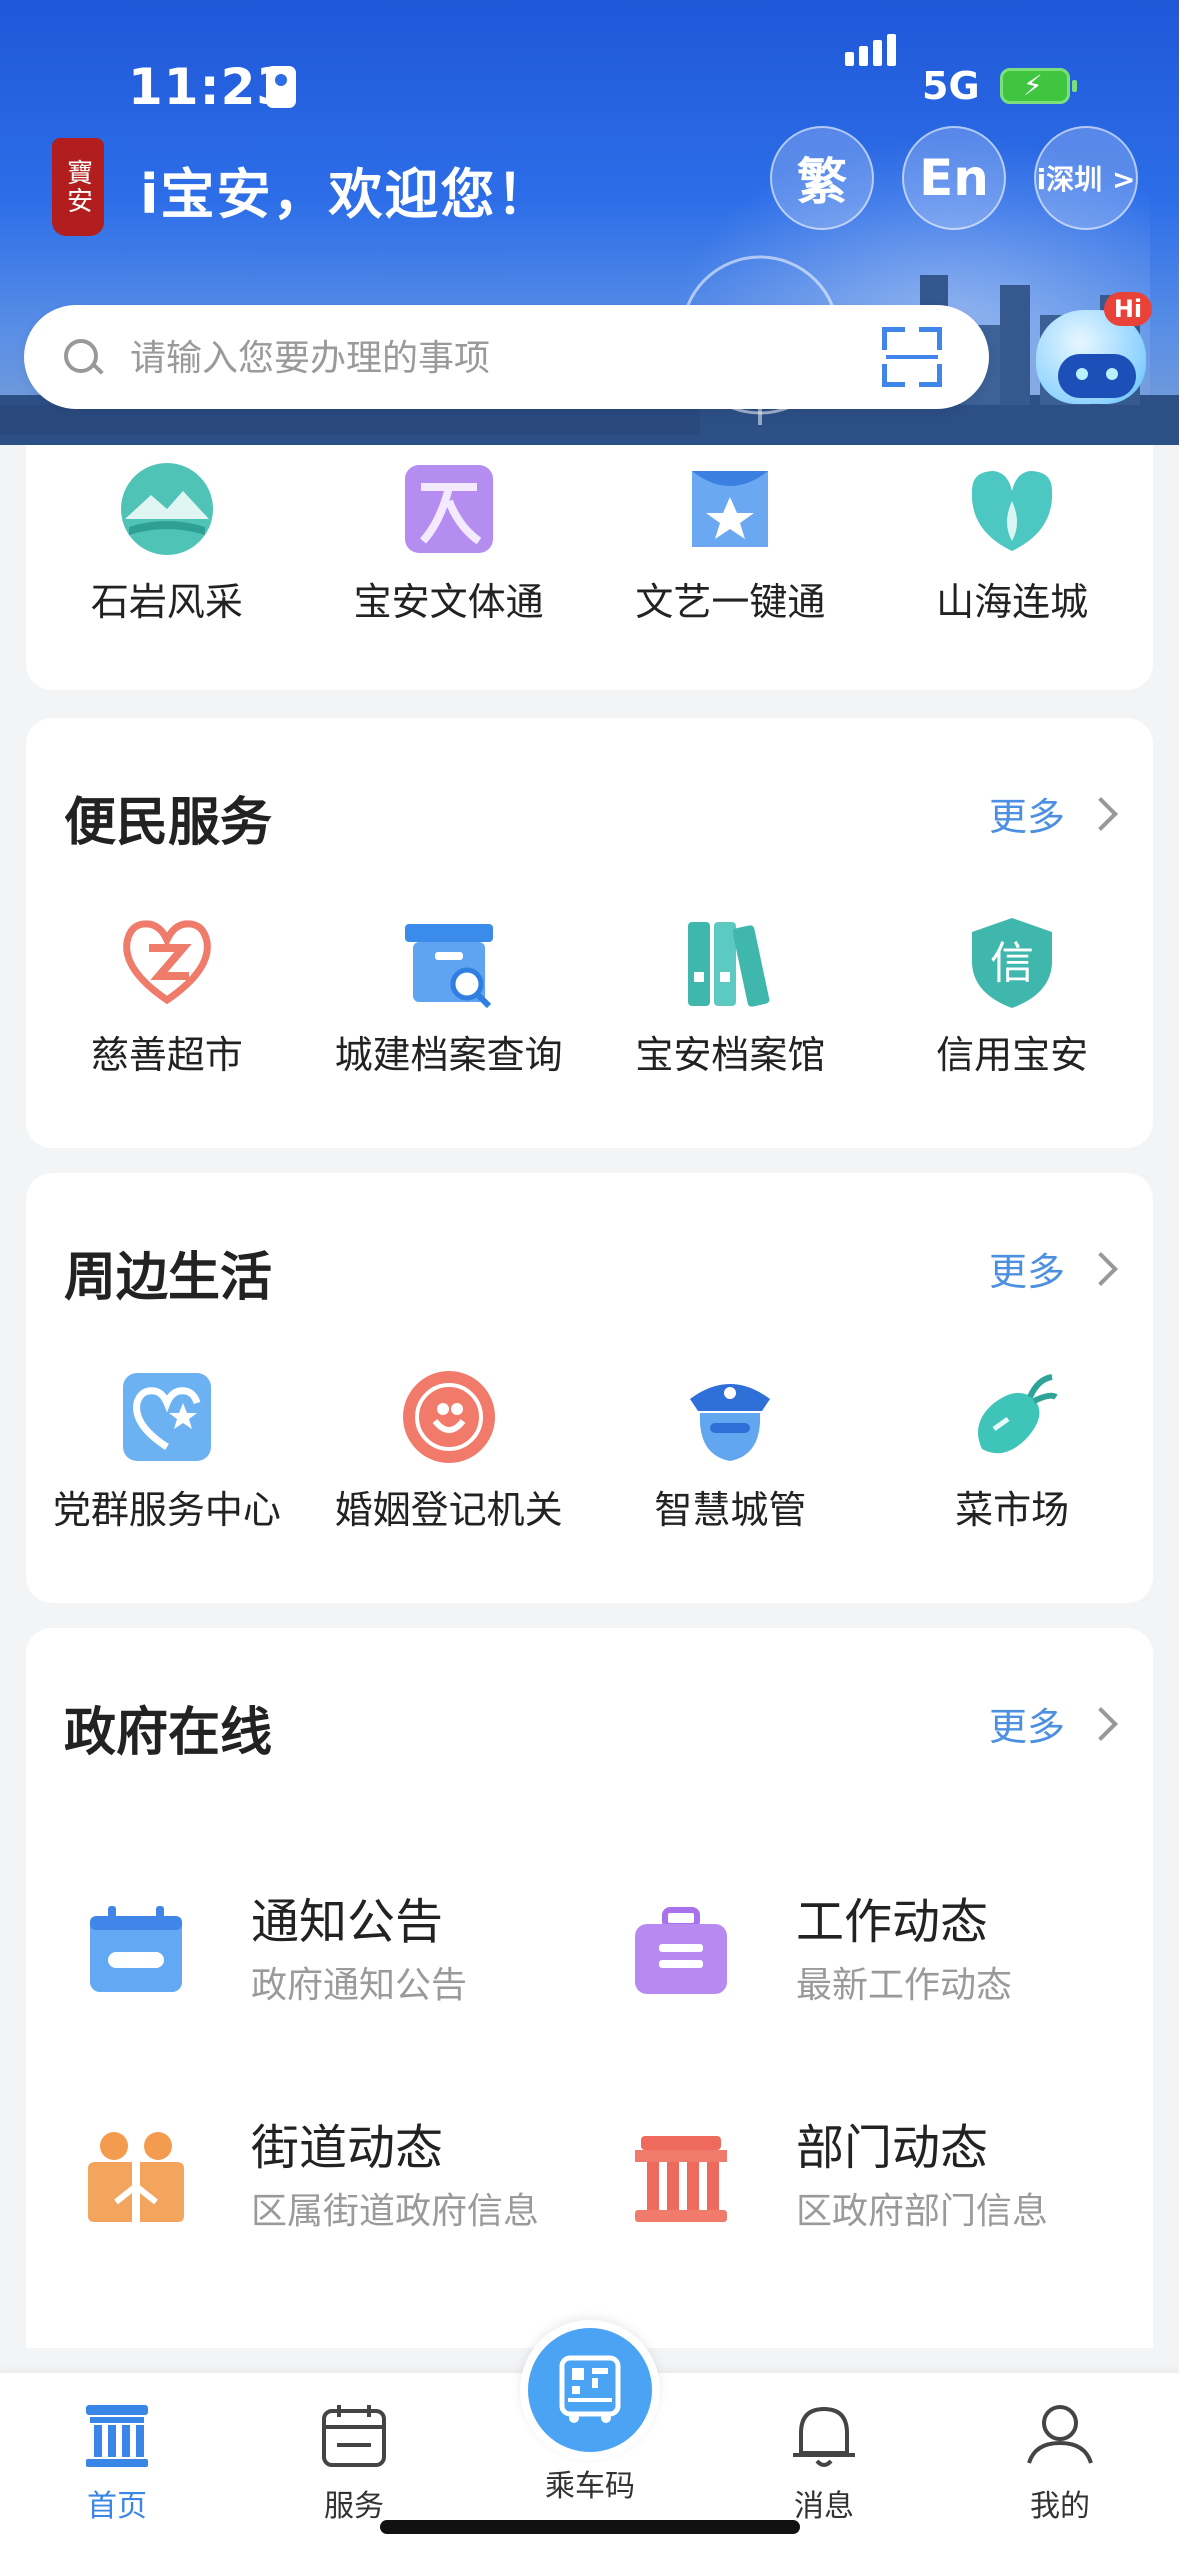 The height and width of the screenshot is (2556, 1179). What do you see at coordinates (136, 2178) in the screenshot?
I see `people-icon` at bounding box center [136, 2178].